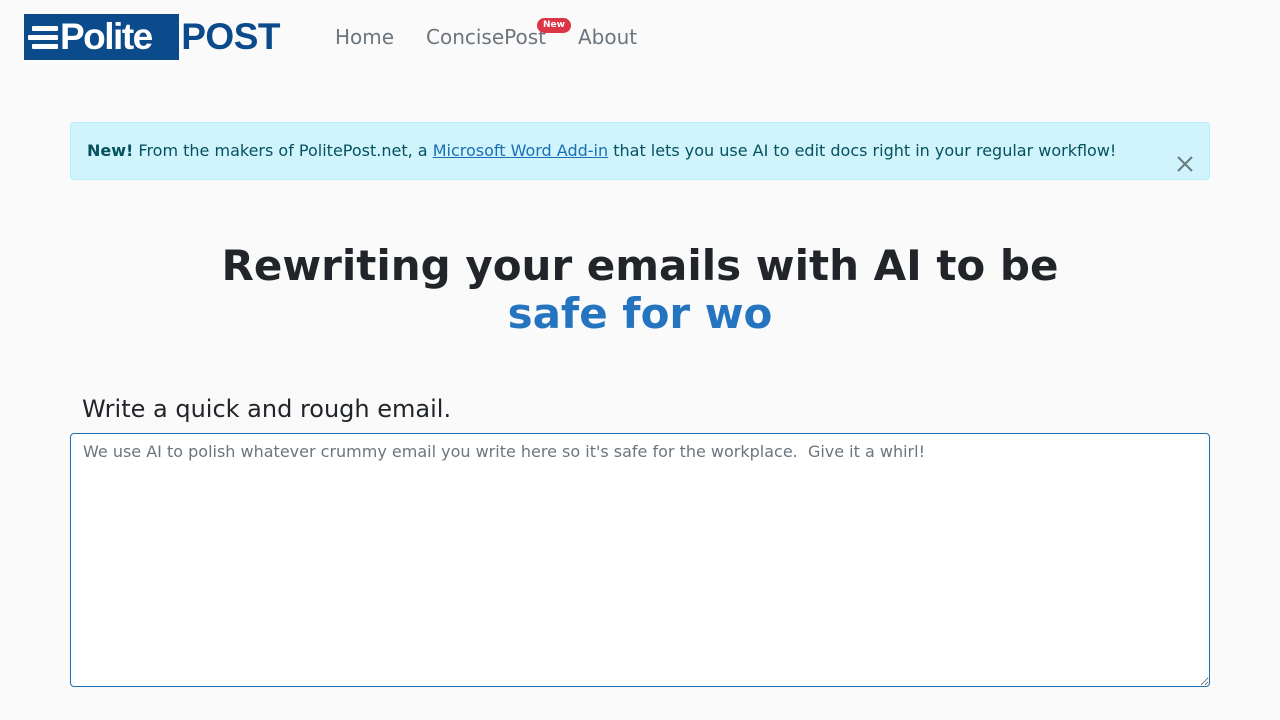 This screenshot has width=1280, height=720. I want to click on logo-text-polite: Polite, so click(106, 36).